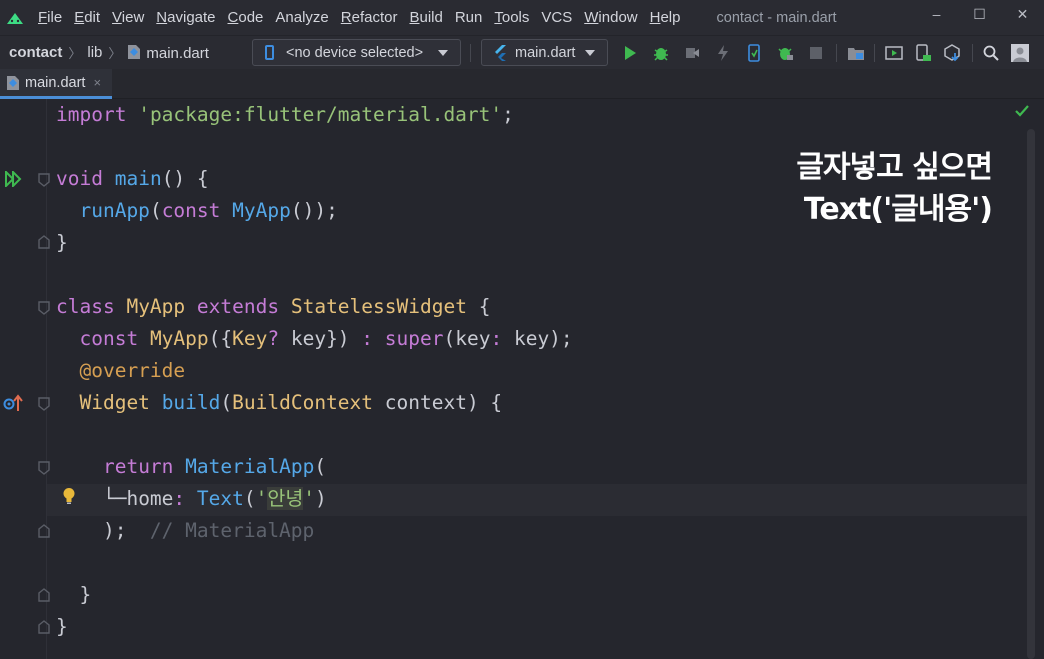 The image size is (1044, 659). I want to click on search-icon, so click(991, 53).